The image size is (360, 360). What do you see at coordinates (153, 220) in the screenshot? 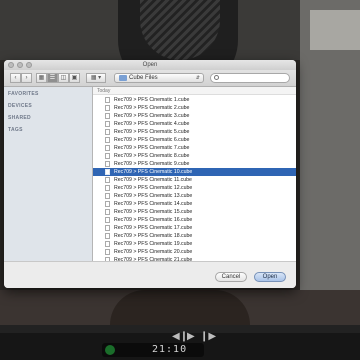
I see `file-name: Rec709 > PFS Cinematic 16.cube` at bounding box center [153, 220].